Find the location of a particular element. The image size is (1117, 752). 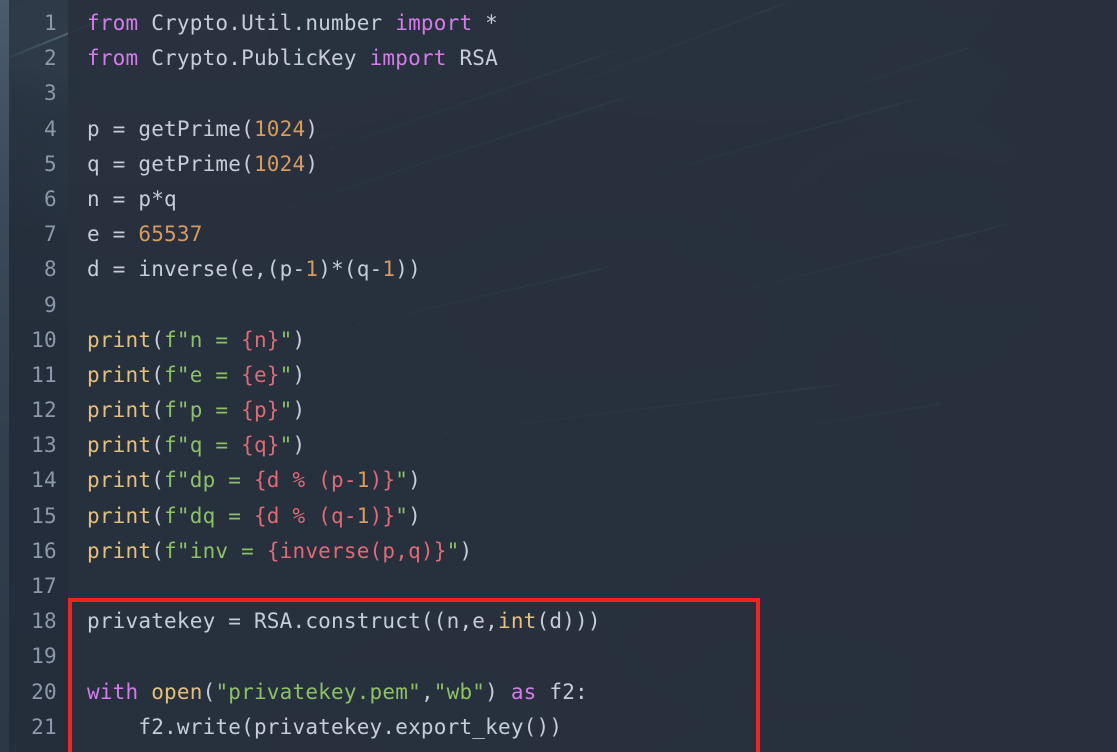

code-token: )*(q- is located at coordinates (350, 269).